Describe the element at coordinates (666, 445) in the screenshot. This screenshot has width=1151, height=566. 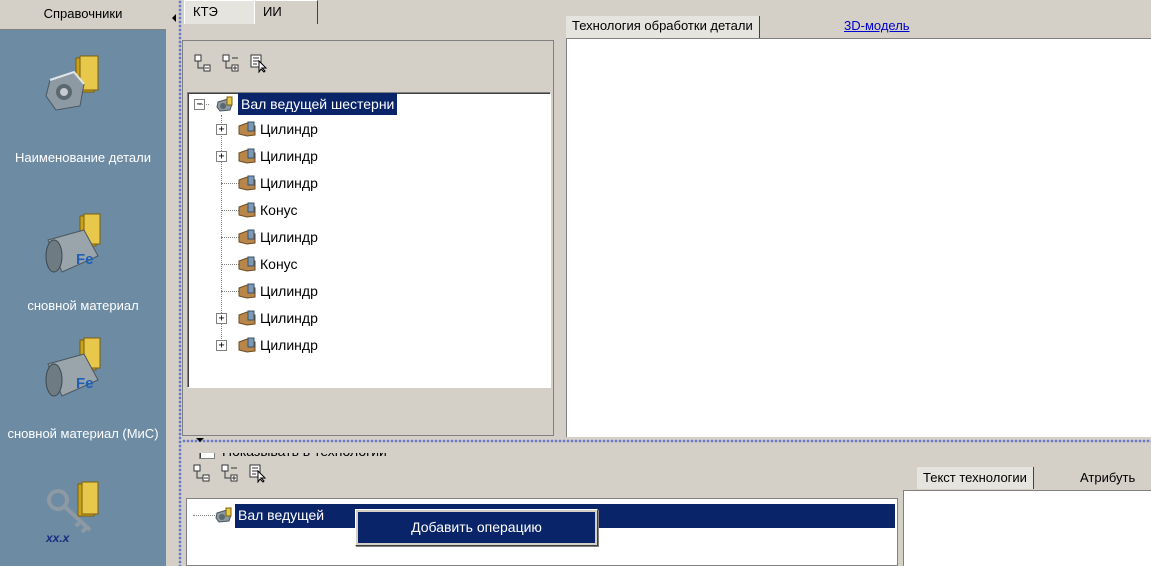
I see `horizontal-splitter` at that location.